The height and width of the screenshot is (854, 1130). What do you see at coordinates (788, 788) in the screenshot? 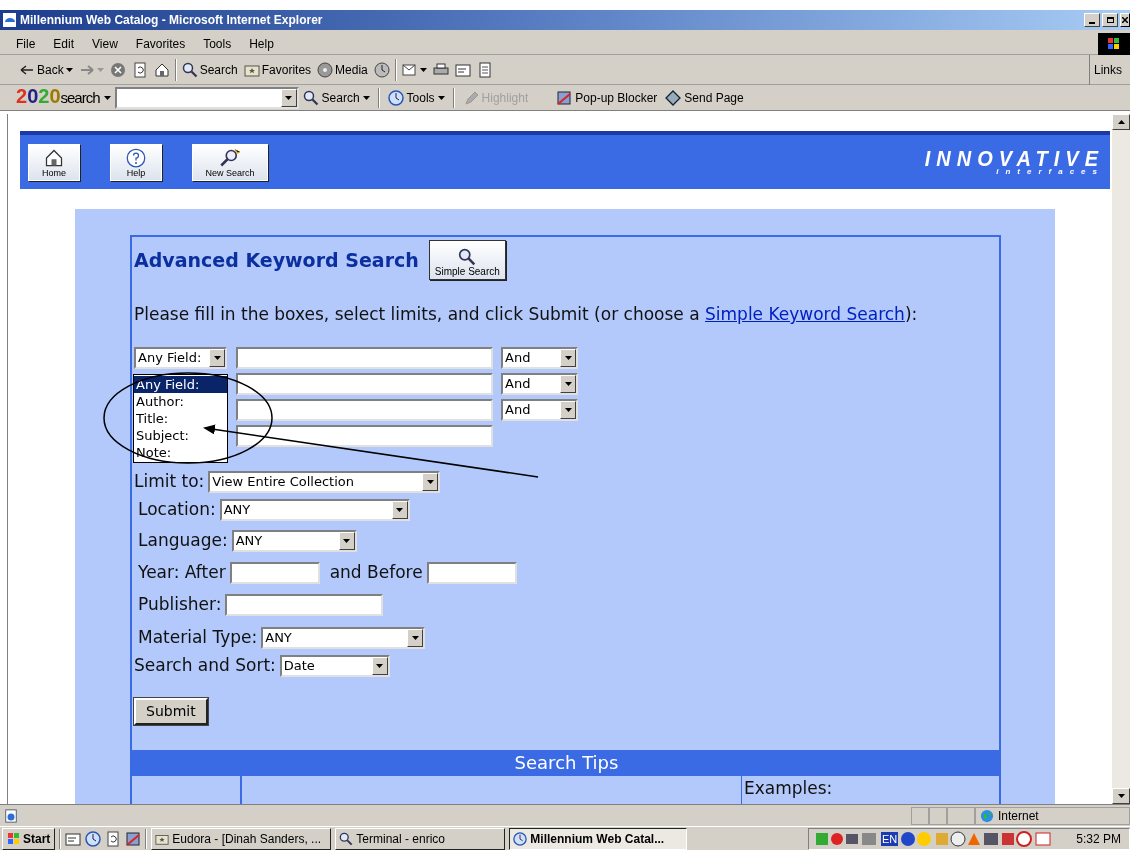
I see `table-header: Examples:` at bounding box center [788, 788].